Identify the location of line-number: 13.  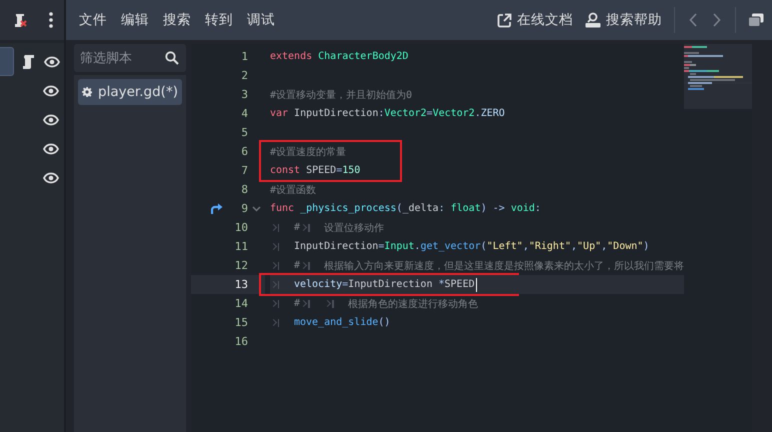
(241, 284).